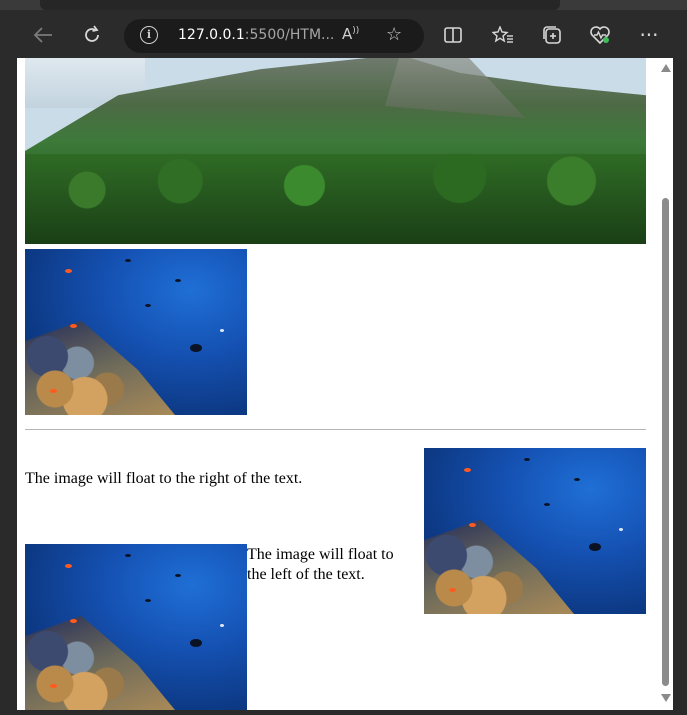  I want to click on scroll-down-arrow-icon, so click(666, 698).